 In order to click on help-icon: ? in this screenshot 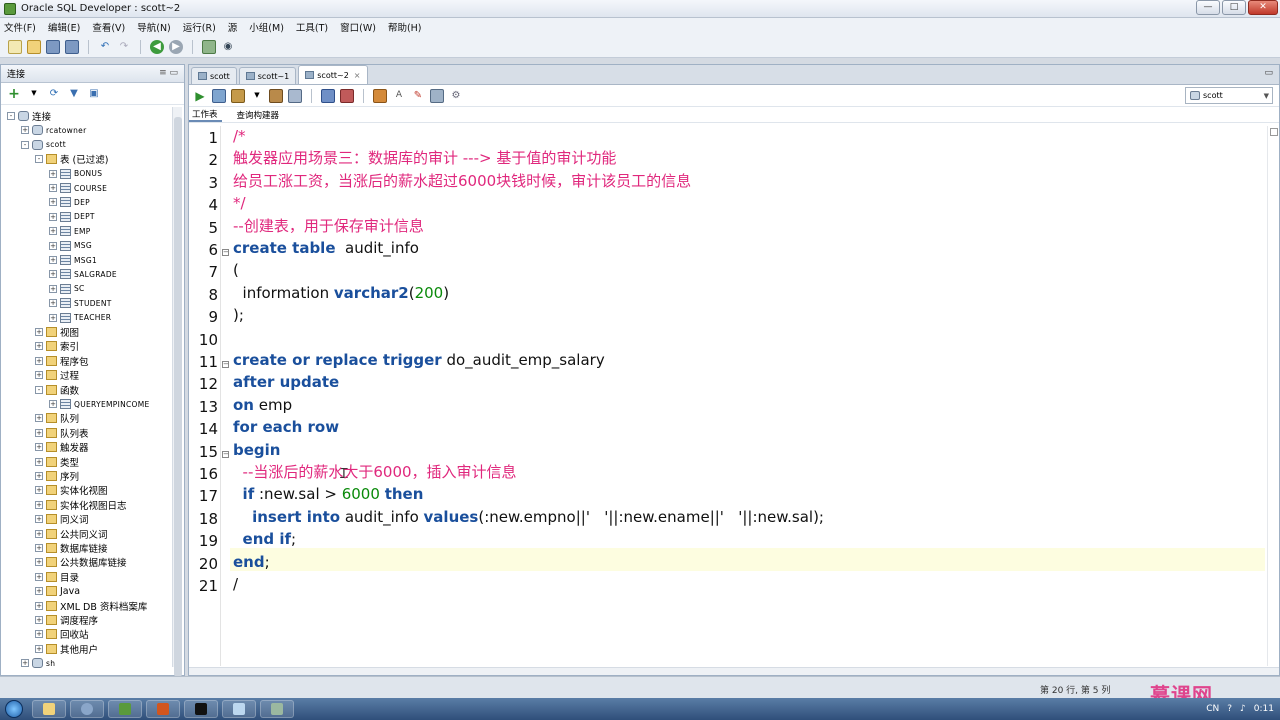, I will do `click(1229, 709)`.